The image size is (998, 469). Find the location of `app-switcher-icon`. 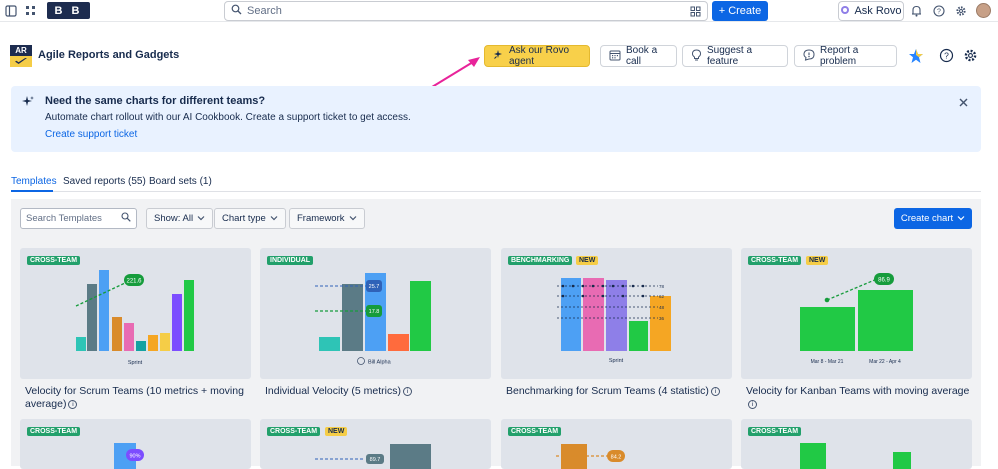

app-switcher-icon is located at coordinates (31, 11).